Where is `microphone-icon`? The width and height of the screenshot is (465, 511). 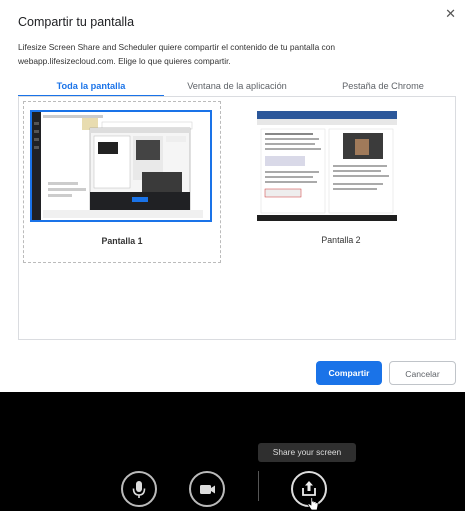
microphone-icon is located at coordinates (139, 489).